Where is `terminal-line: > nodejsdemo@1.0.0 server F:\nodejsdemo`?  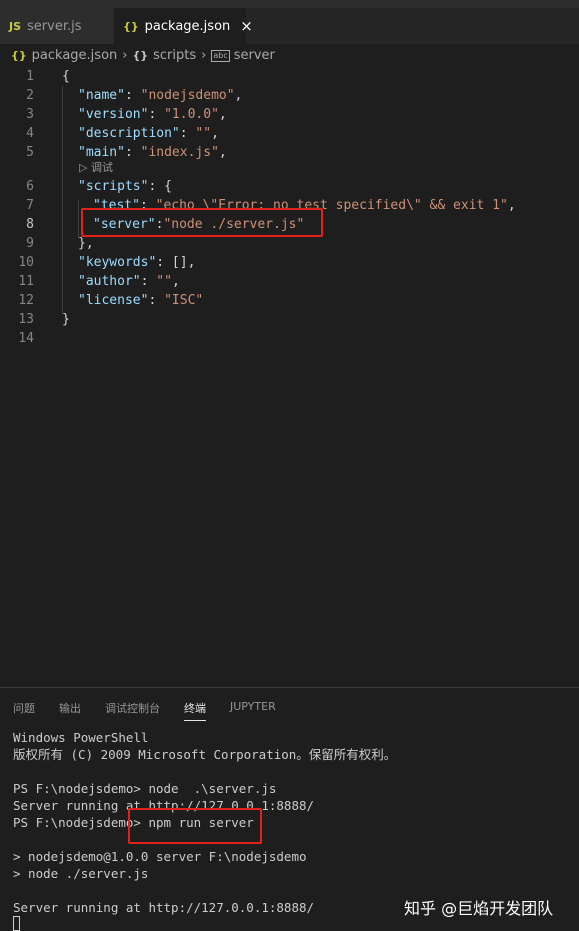
terminal-line: > nodejsdemo@1.0.0 server F:\nodejsdemo is located at coordinates (160, 856).